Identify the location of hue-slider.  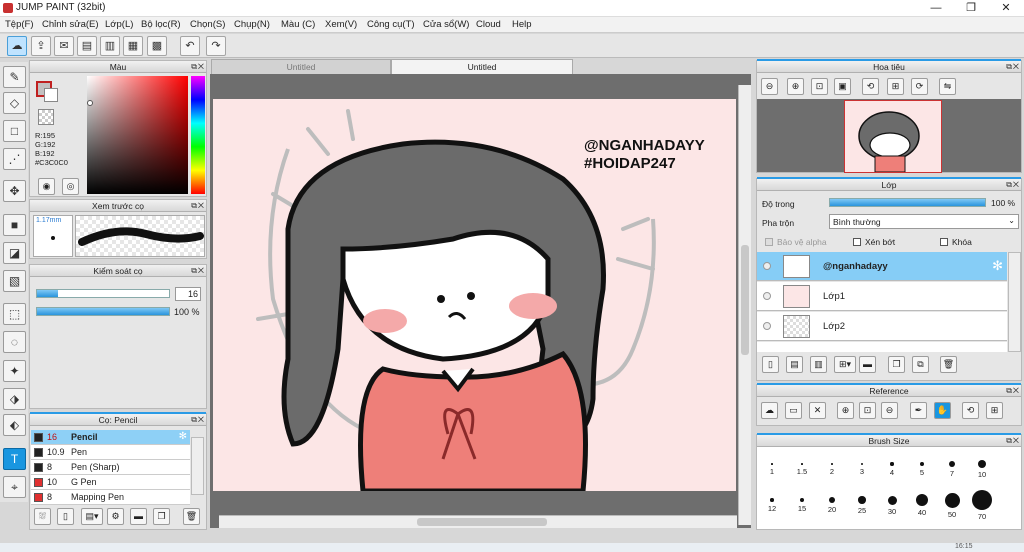
(198, 135).